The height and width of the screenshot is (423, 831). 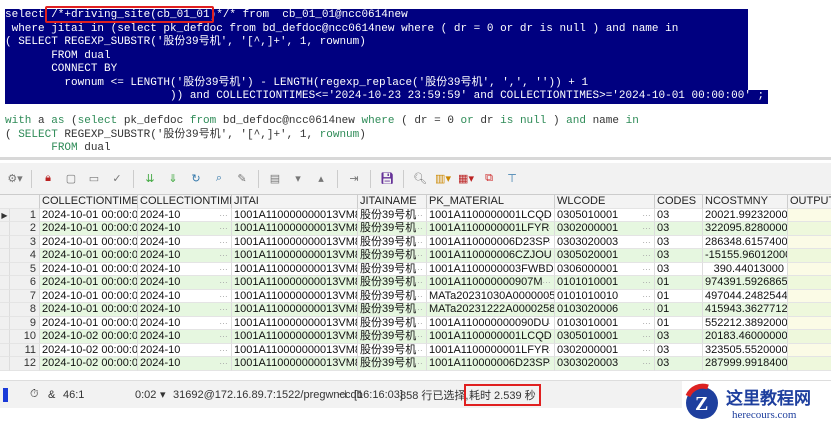 What do you see at coordinates (60, 149) in the screenshot?
I see `sql-line: FROM dual` at bounding box center [60, 149].